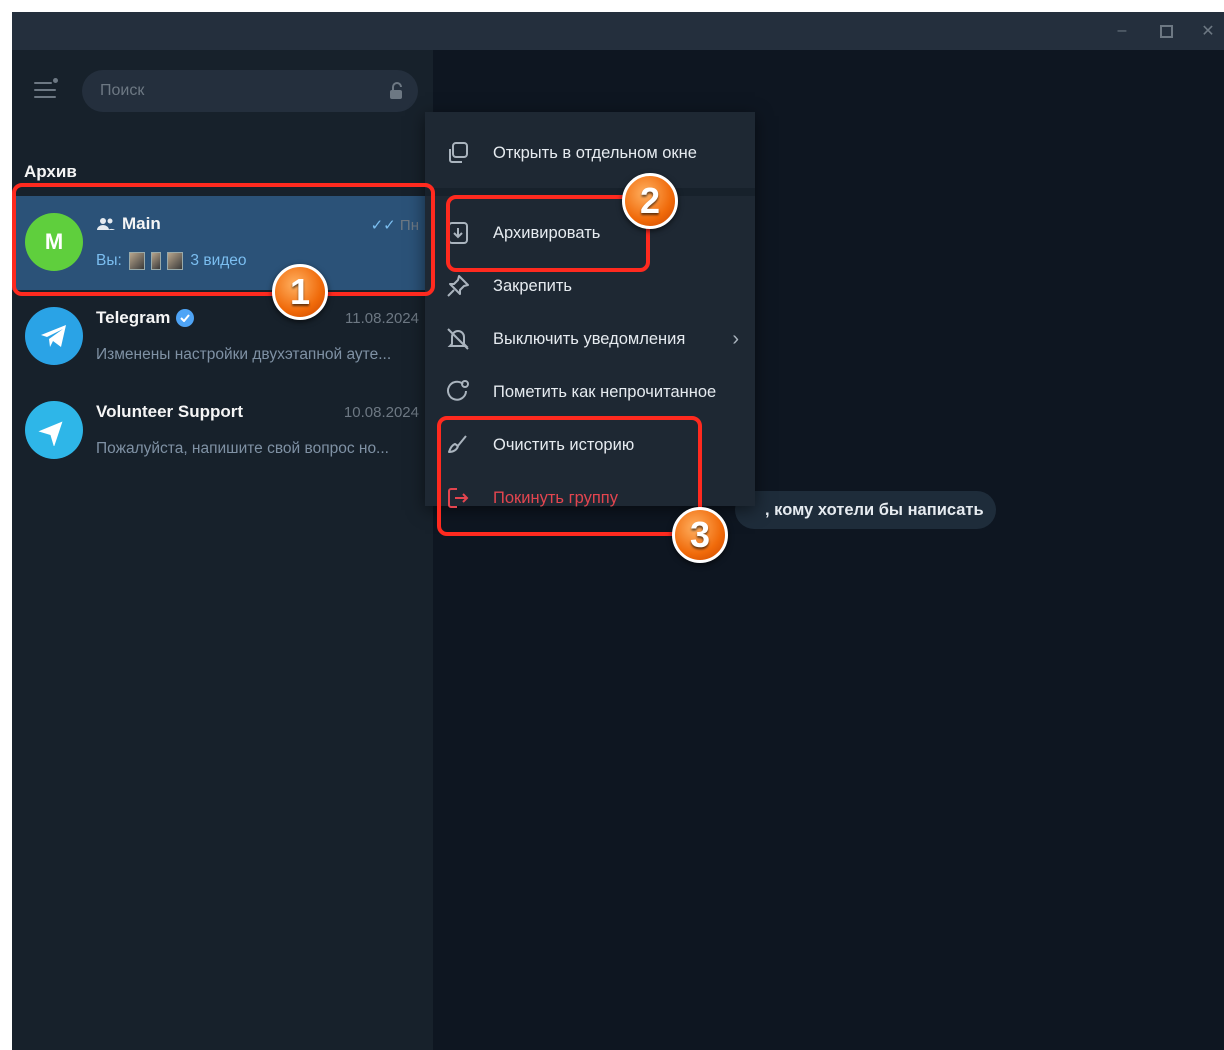 The image size is (1224, 1050). What do you see at coordinates (735, 338) in the screenshot?
I see `chevron-right-icon: ›` at bounding box center [735, 338].